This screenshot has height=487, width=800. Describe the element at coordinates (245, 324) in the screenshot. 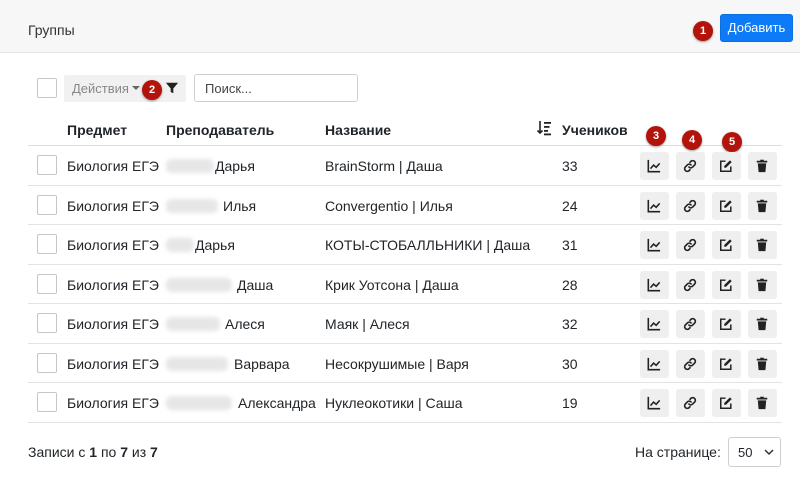

I see `teacher-first-name: Алеся` at that location.